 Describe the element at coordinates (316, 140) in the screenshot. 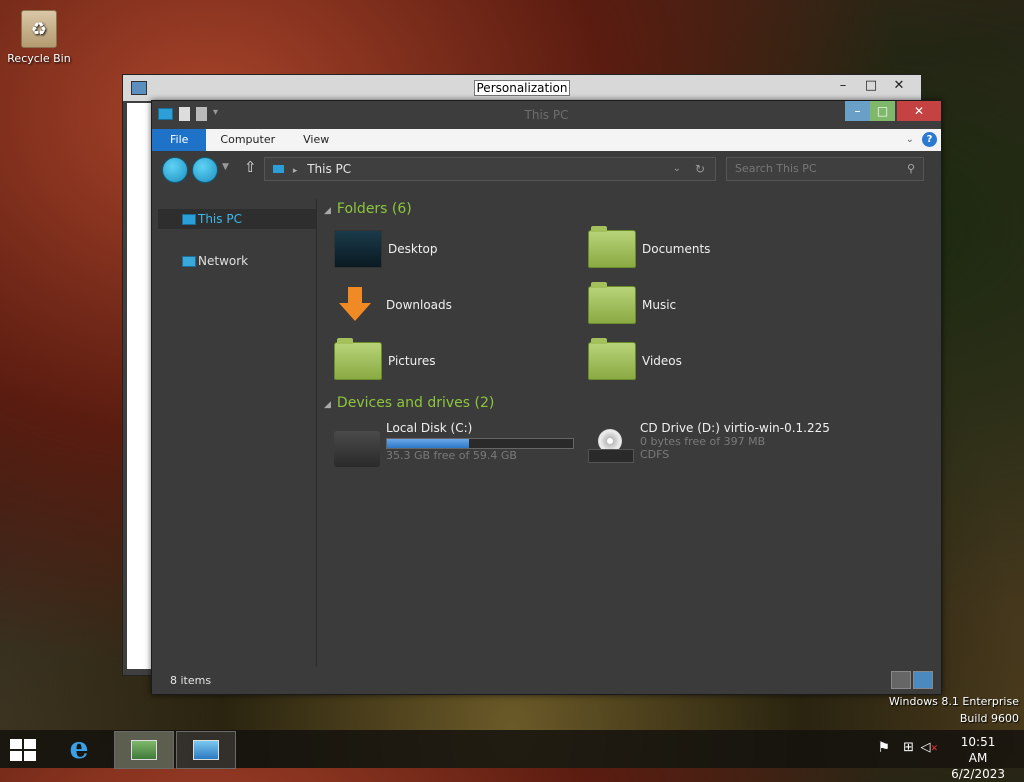

I see `tab-view: View` at that location.